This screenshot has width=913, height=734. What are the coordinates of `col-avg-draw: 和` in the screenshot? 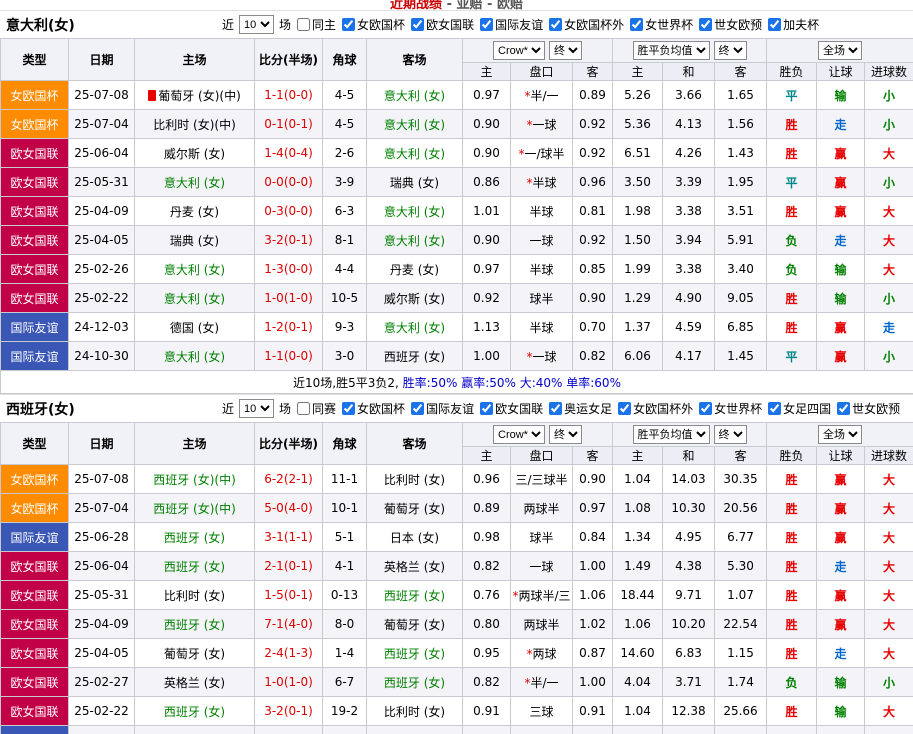 It's located at (688, 71).